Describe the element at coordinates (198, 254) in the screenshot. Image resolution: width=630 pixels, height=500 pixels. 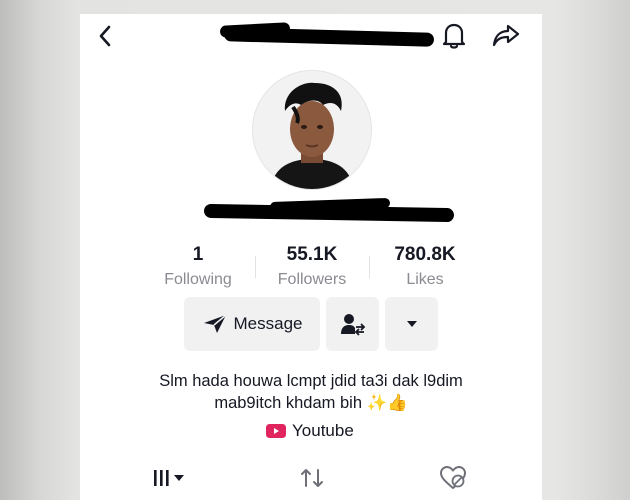
I see `stat-value: 1` at that location.